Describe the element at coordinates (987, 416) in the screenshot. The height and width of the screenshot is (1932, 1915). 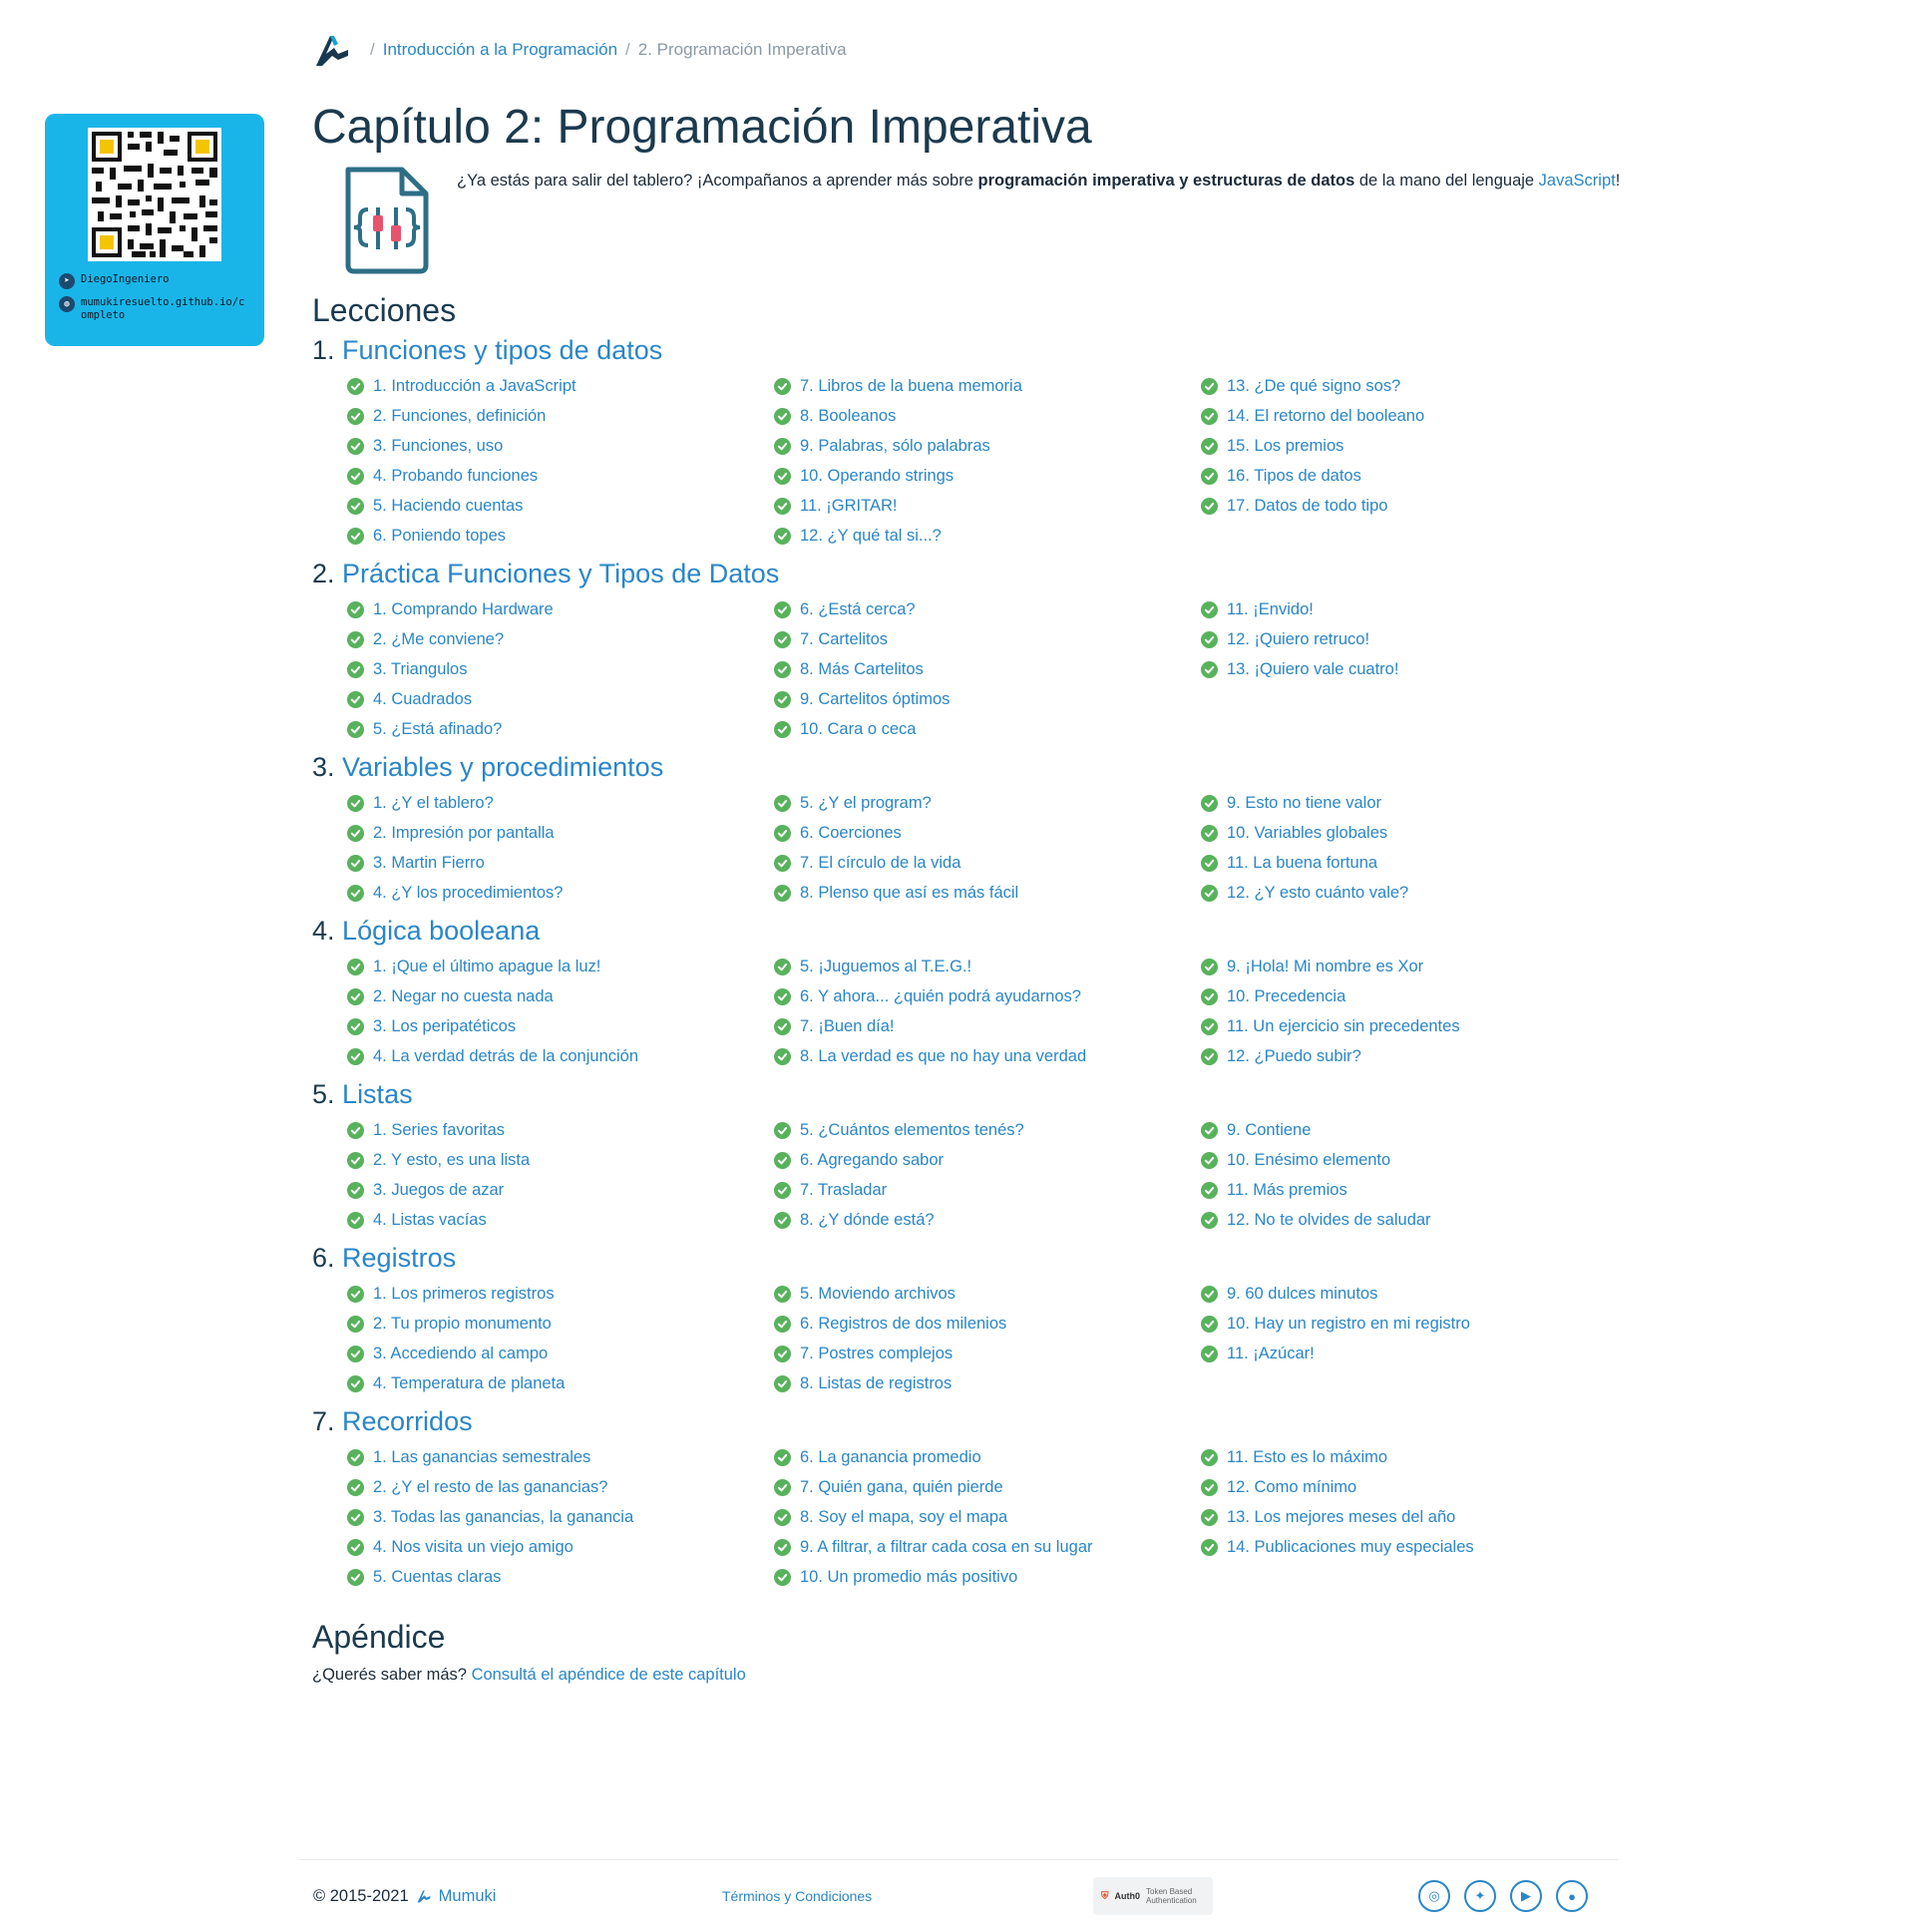
I see `exercise-link: 8. Booleanos` at that location.